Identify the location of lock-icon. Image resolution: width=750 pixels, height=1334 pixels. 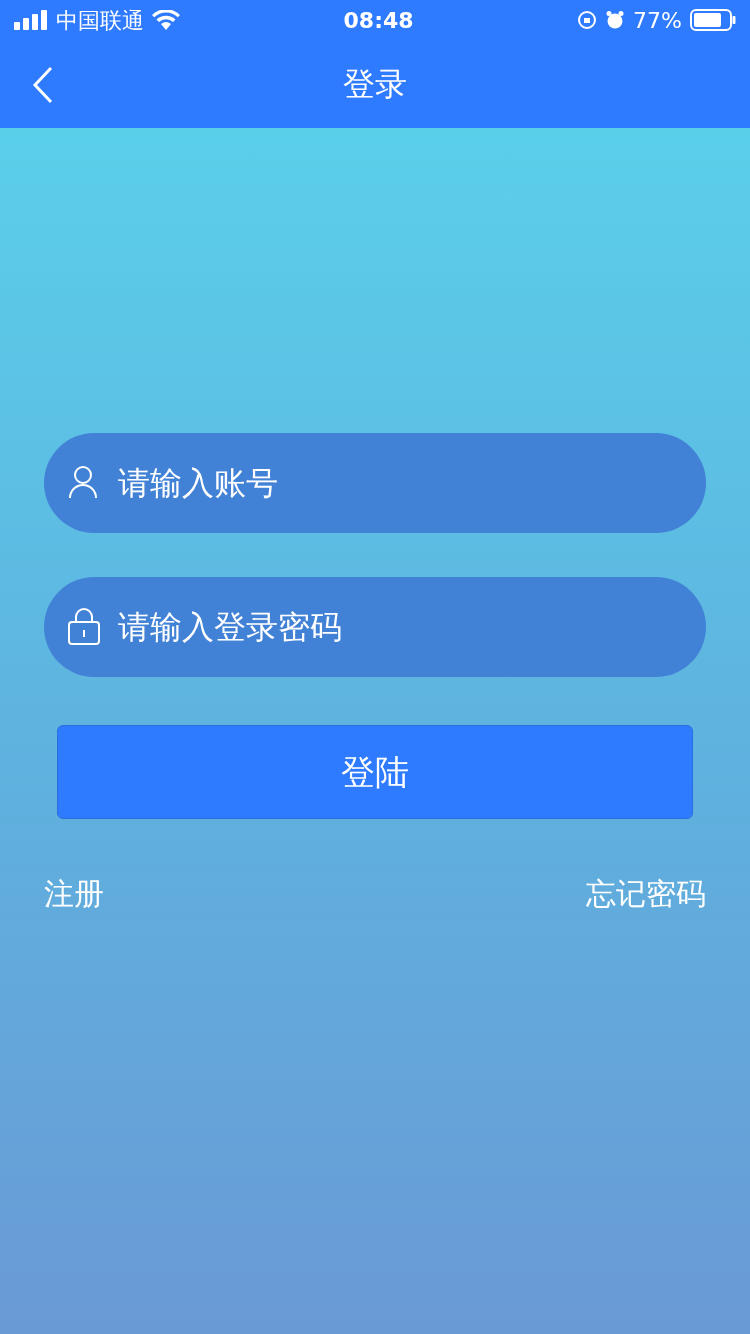
(84, 626).